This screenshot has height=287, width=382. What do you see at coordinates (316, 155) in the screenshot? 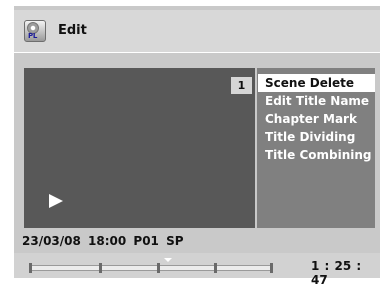
I see `menu-item-title-combining: Title Combining` at bounding box center [316, 155].